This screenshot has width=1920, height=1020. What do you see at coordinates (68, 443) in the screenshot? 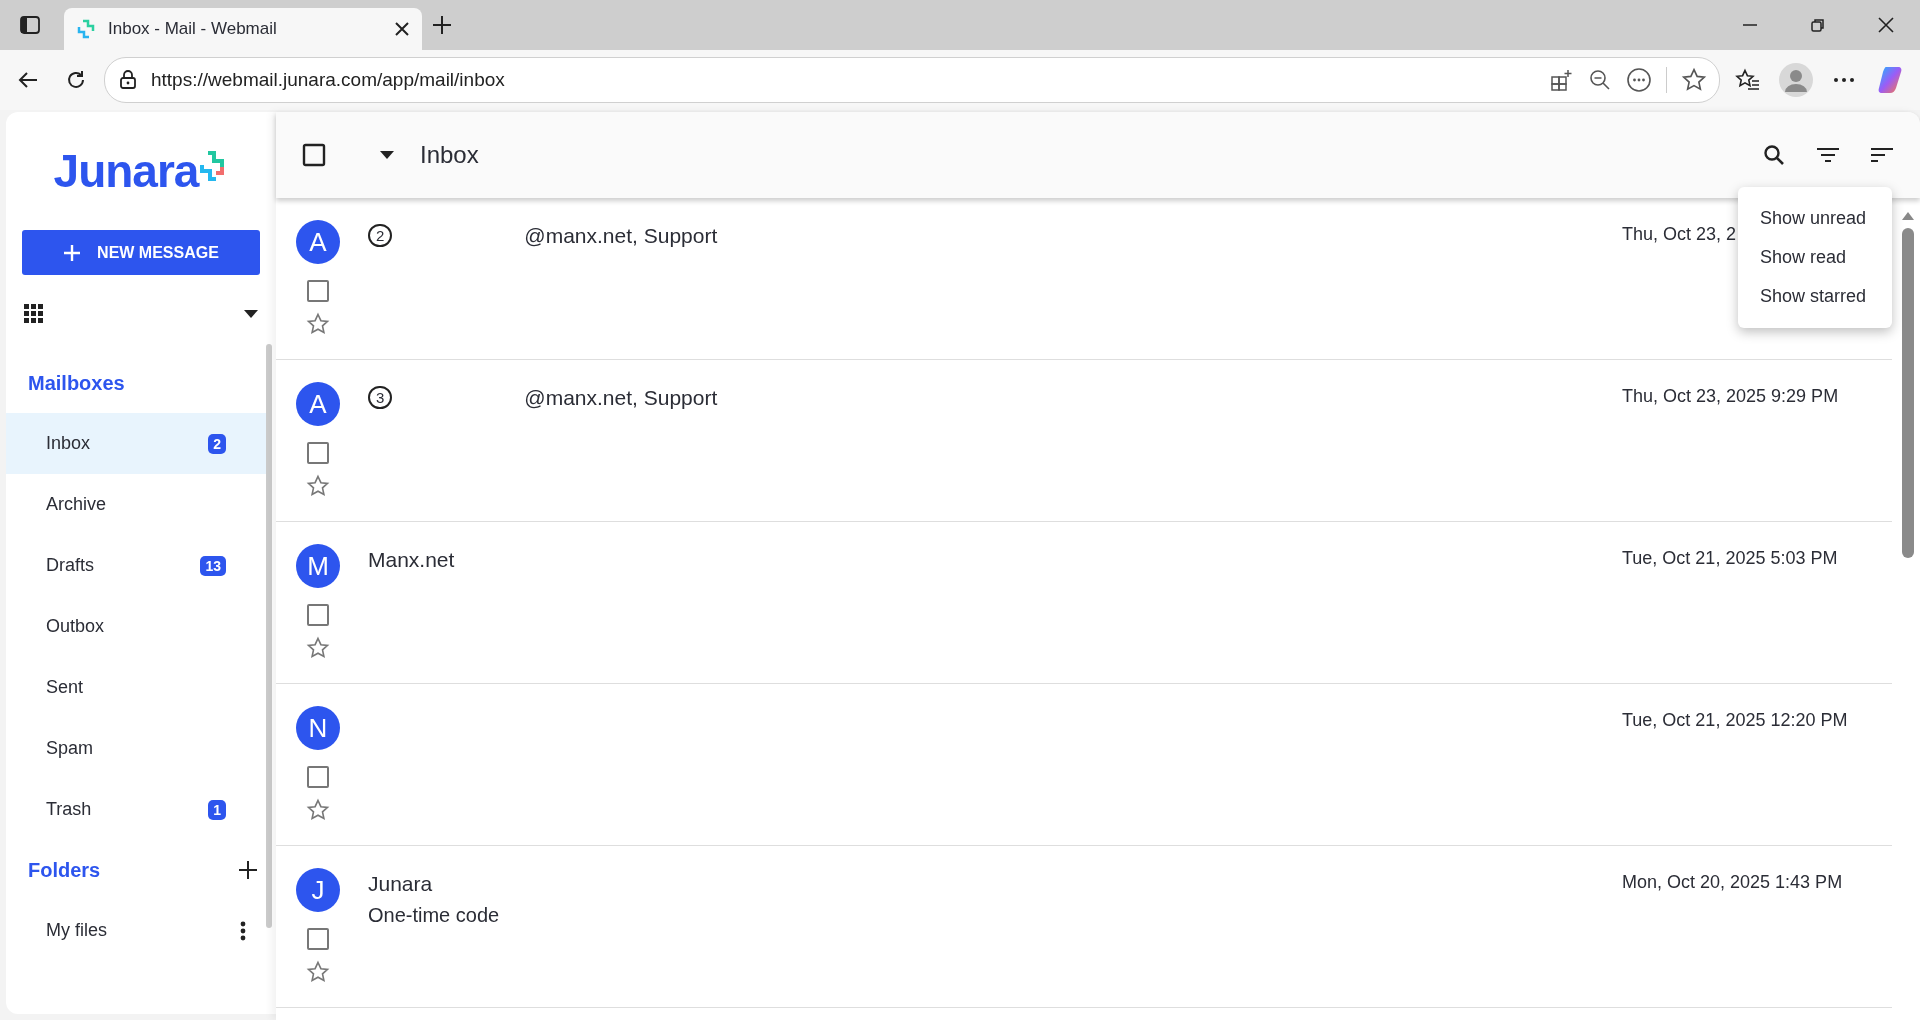
I see `mailbox-label: Inbox` at bounding box center [68, 443].